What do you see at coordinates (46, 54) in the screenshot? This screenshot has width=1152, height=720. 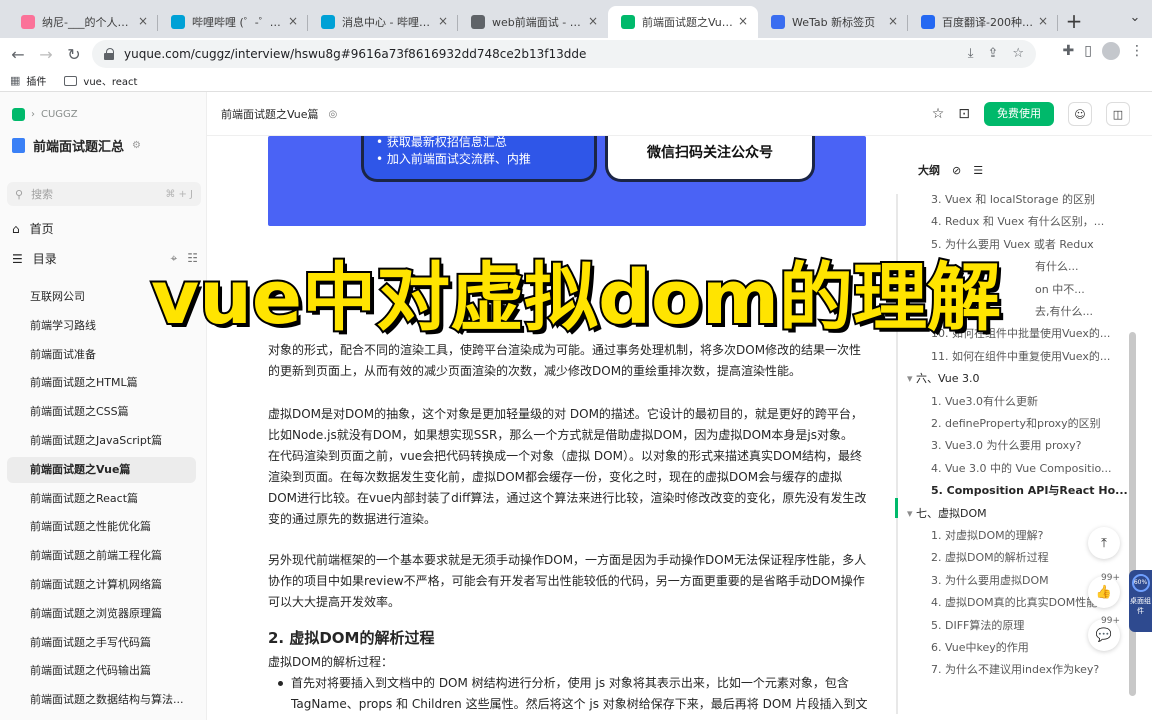 I see `forward-arrow-icon: →` at bounding box center [46, 54].